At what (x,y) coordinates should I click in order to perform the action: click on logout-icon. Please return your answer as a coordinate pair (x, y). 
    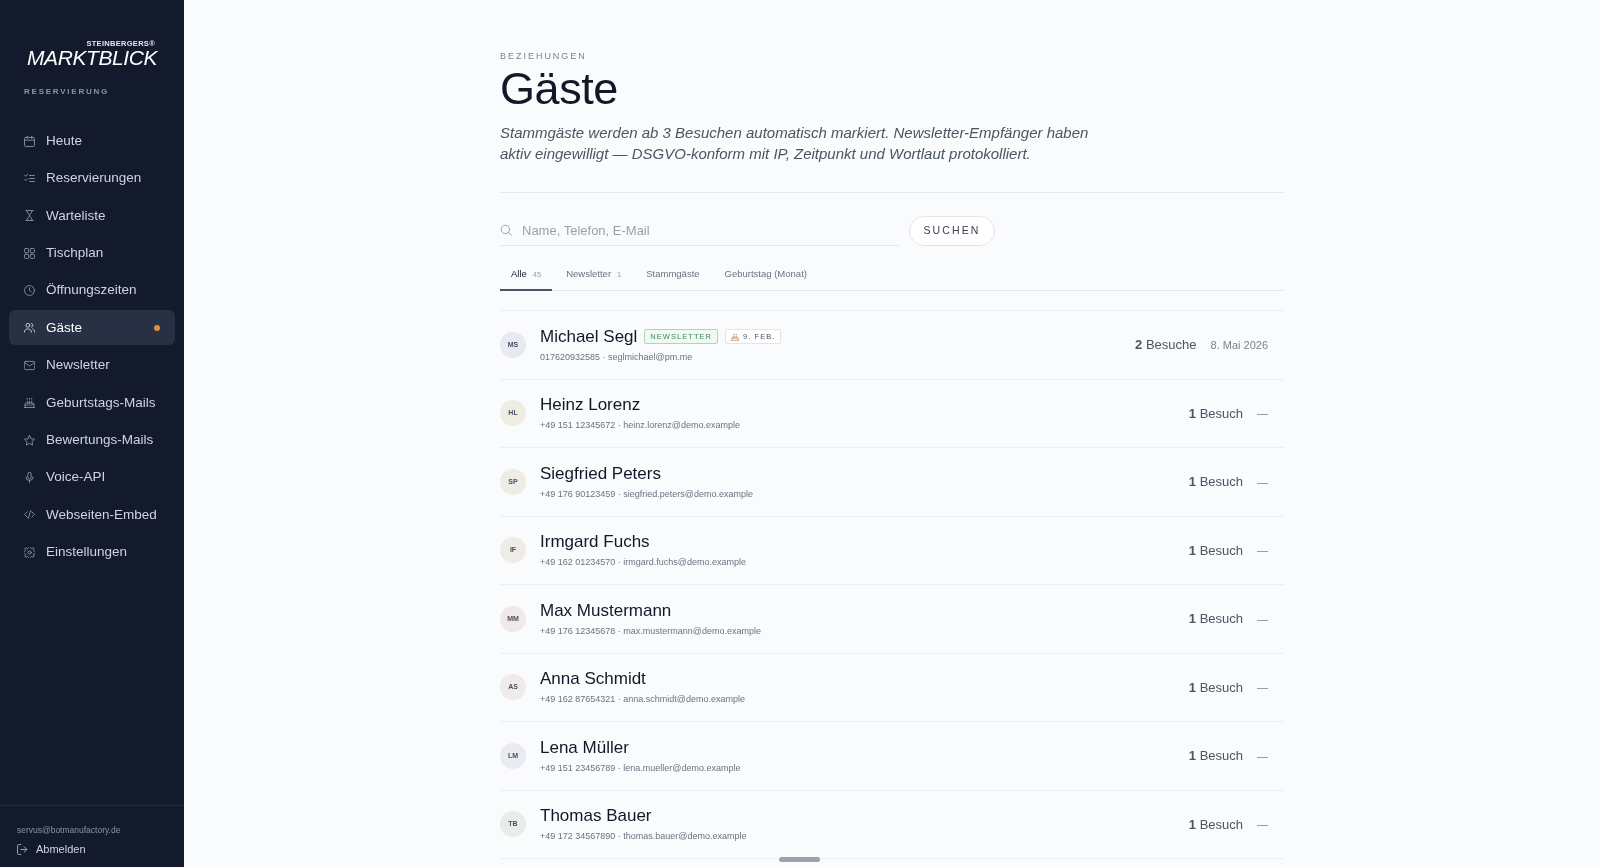
    Looking at the image, I should click on (22, 849).